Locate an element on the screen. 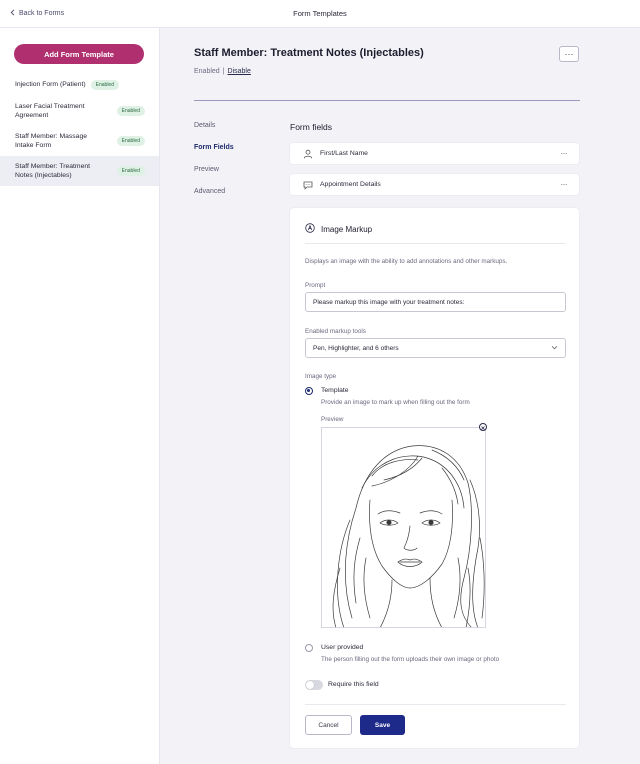  preview-label: Preview is located at coordinates (332, 419).